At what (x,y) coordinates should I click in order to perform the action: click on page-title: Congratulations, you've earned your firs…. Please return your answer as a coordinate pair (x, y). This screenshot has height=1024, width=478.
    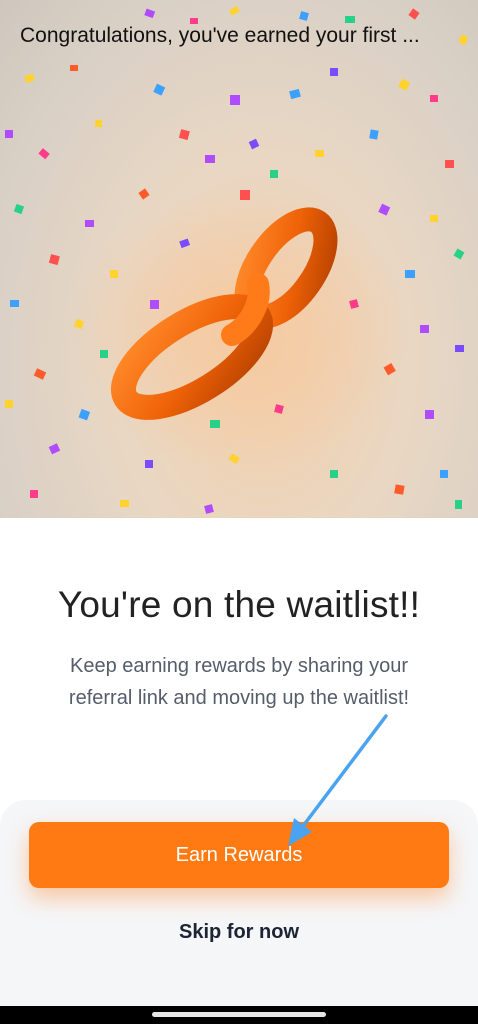
    Looking at the image, I should click on (220, 35).